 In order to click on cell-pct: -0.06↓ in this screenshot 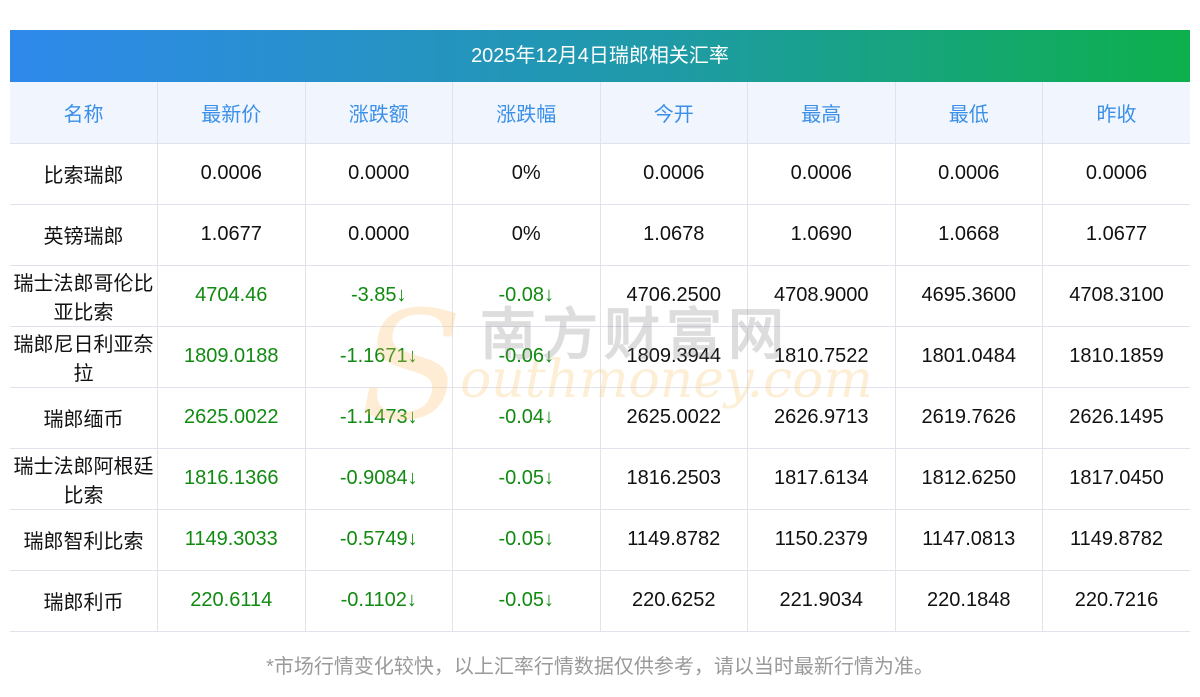, I will do `click(526, 357)`.